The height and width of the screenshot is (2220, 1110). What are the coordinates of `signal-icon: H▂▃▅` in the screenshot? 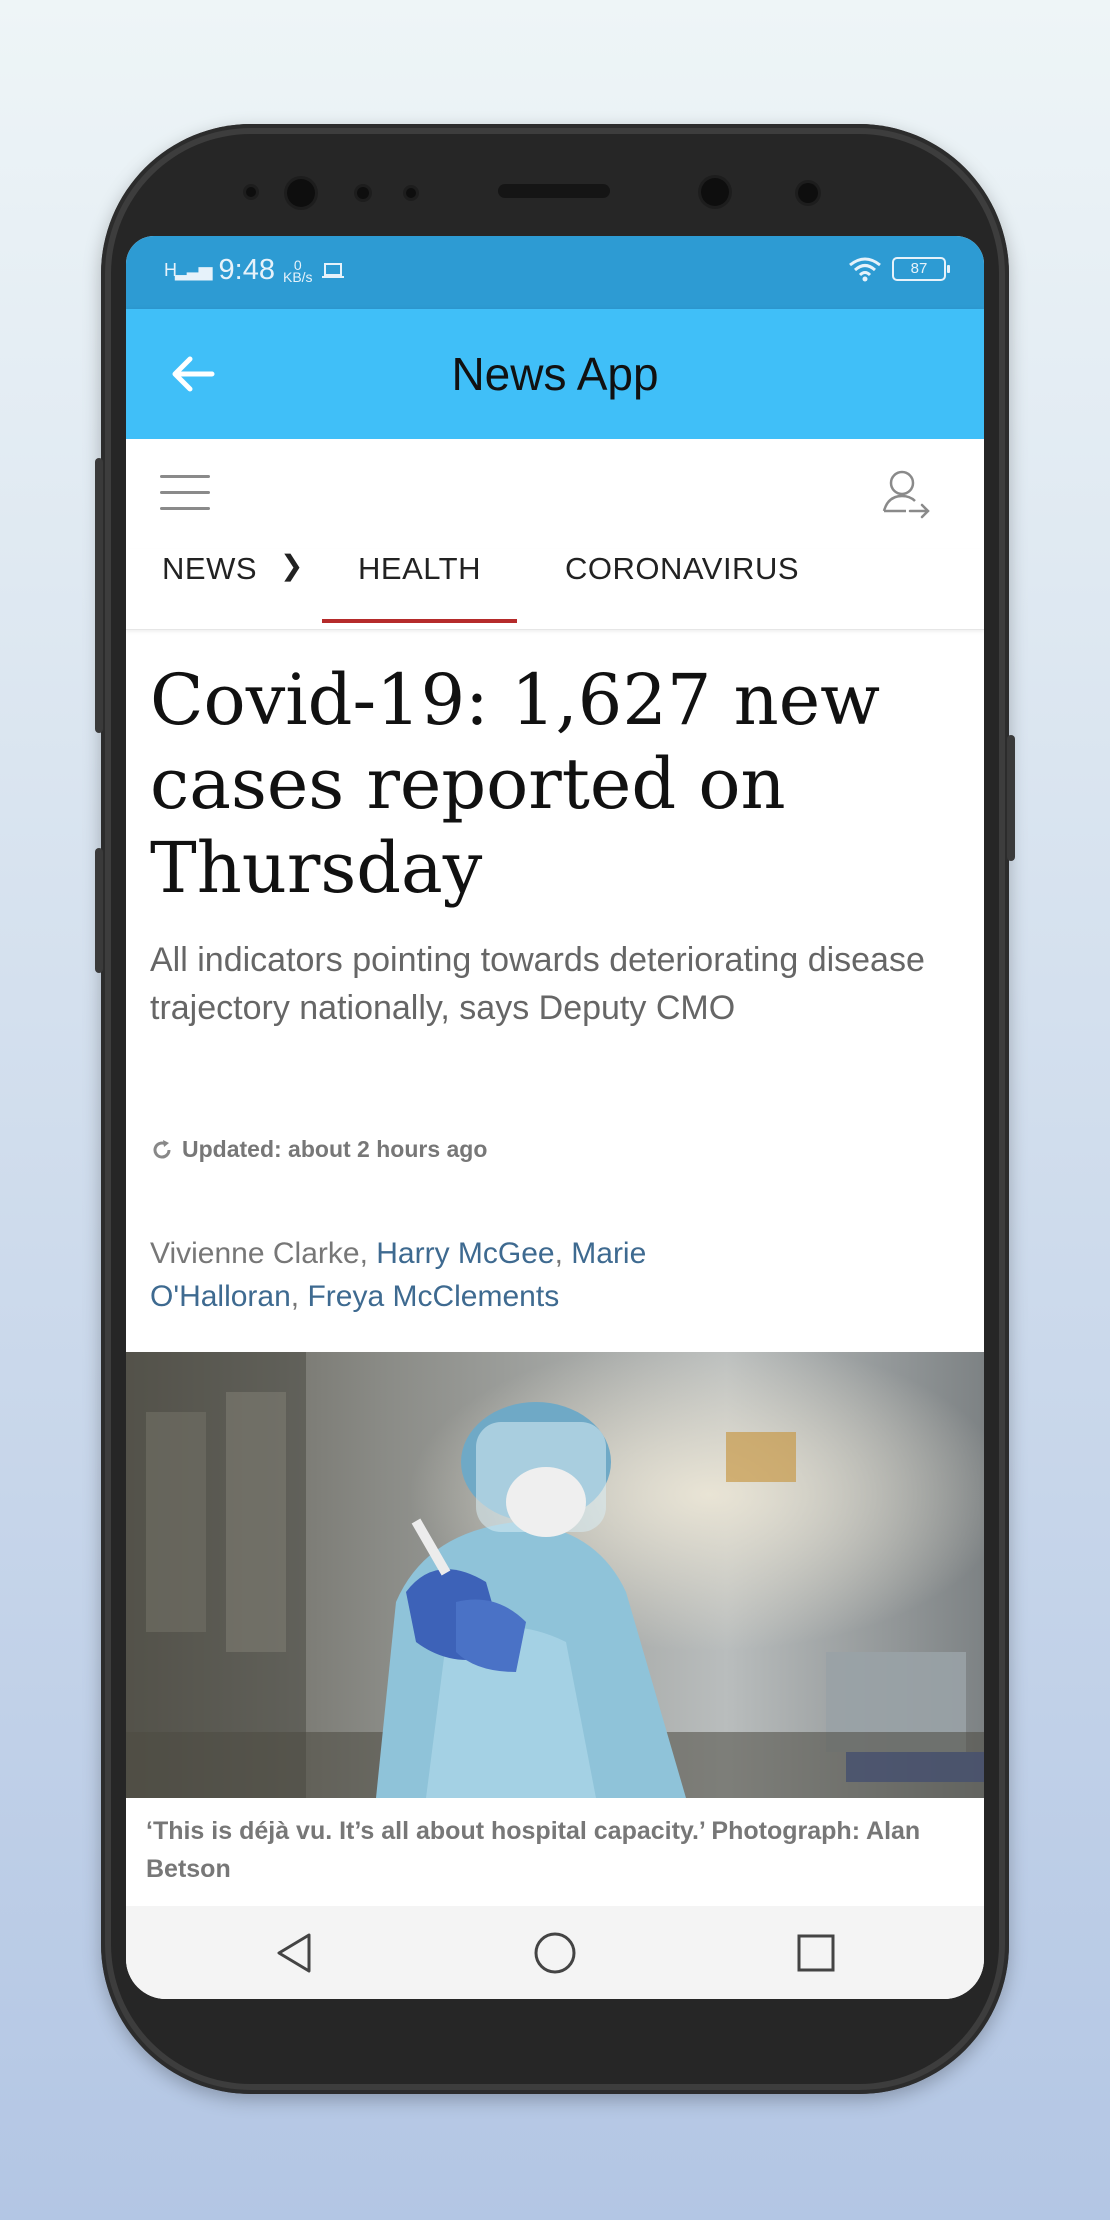 It's located at (188, 270).